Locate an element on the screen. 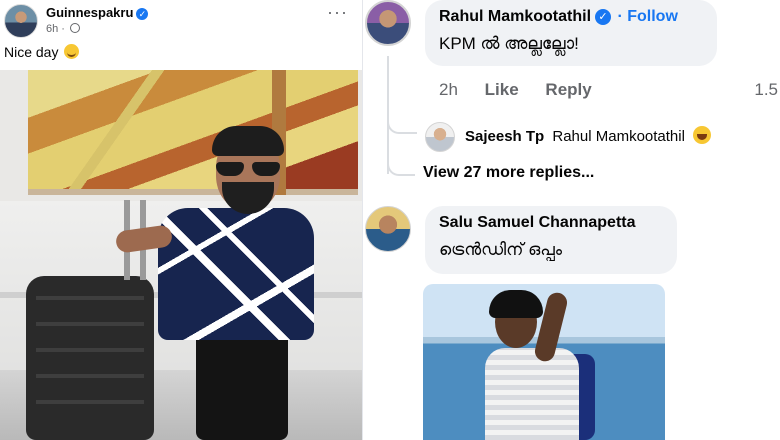  reply-author-avatar is located at coordinates (440, 137).